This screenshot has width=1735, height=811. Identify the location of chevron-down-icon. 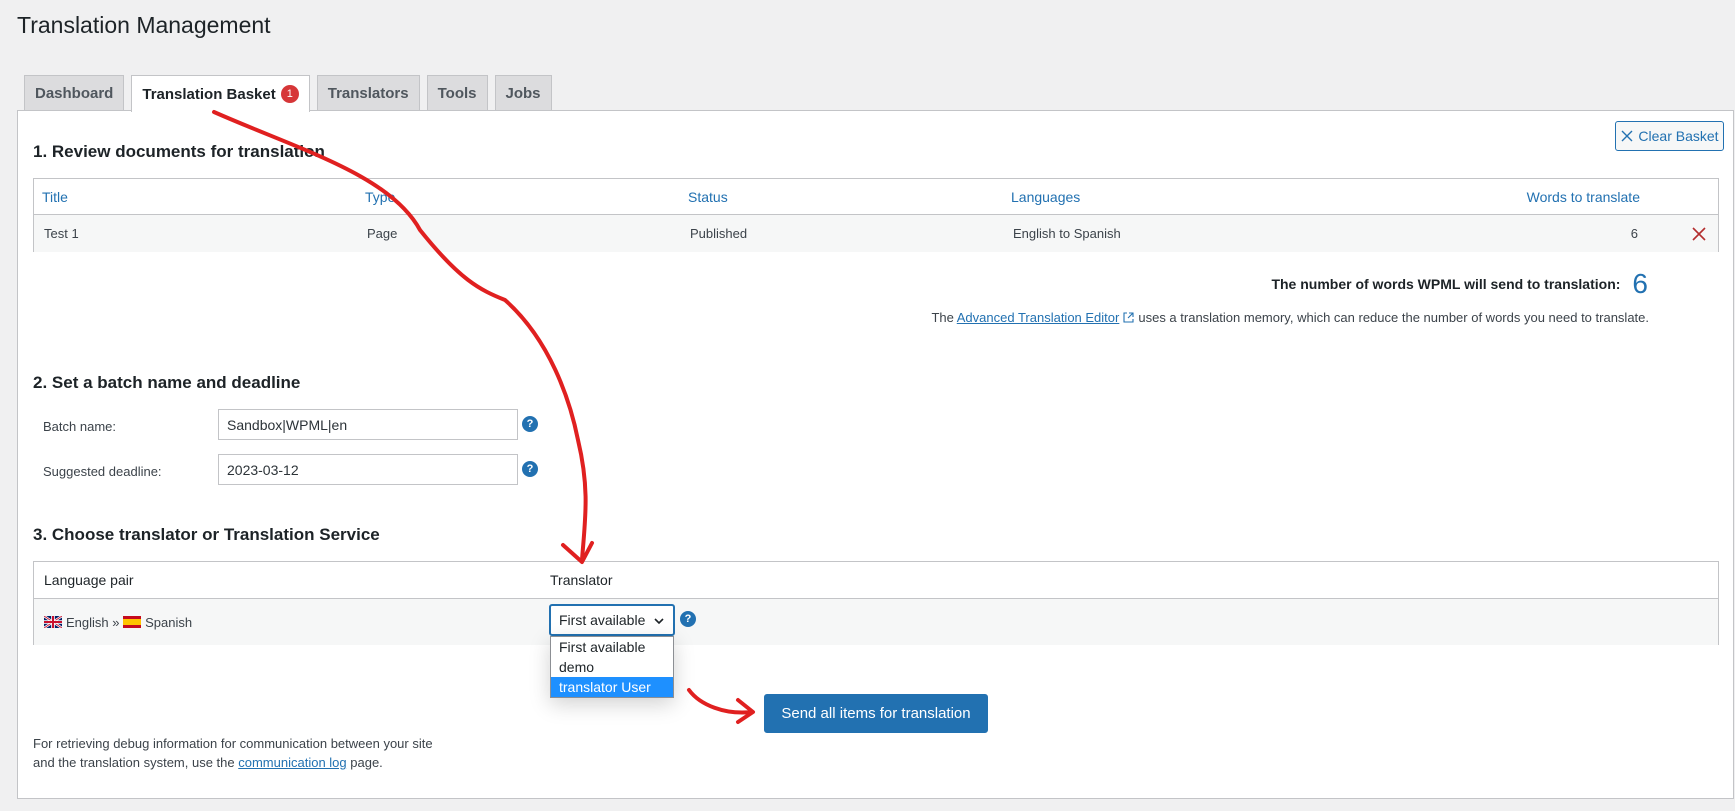
(659, 621).